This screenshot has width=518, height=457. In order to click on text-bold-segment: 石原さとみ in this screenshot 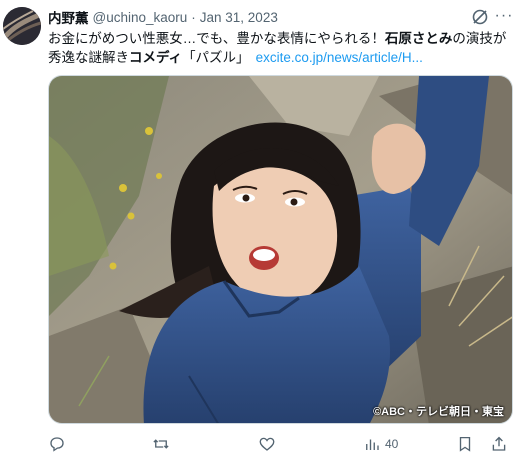, I will do `click(418, 38)`.